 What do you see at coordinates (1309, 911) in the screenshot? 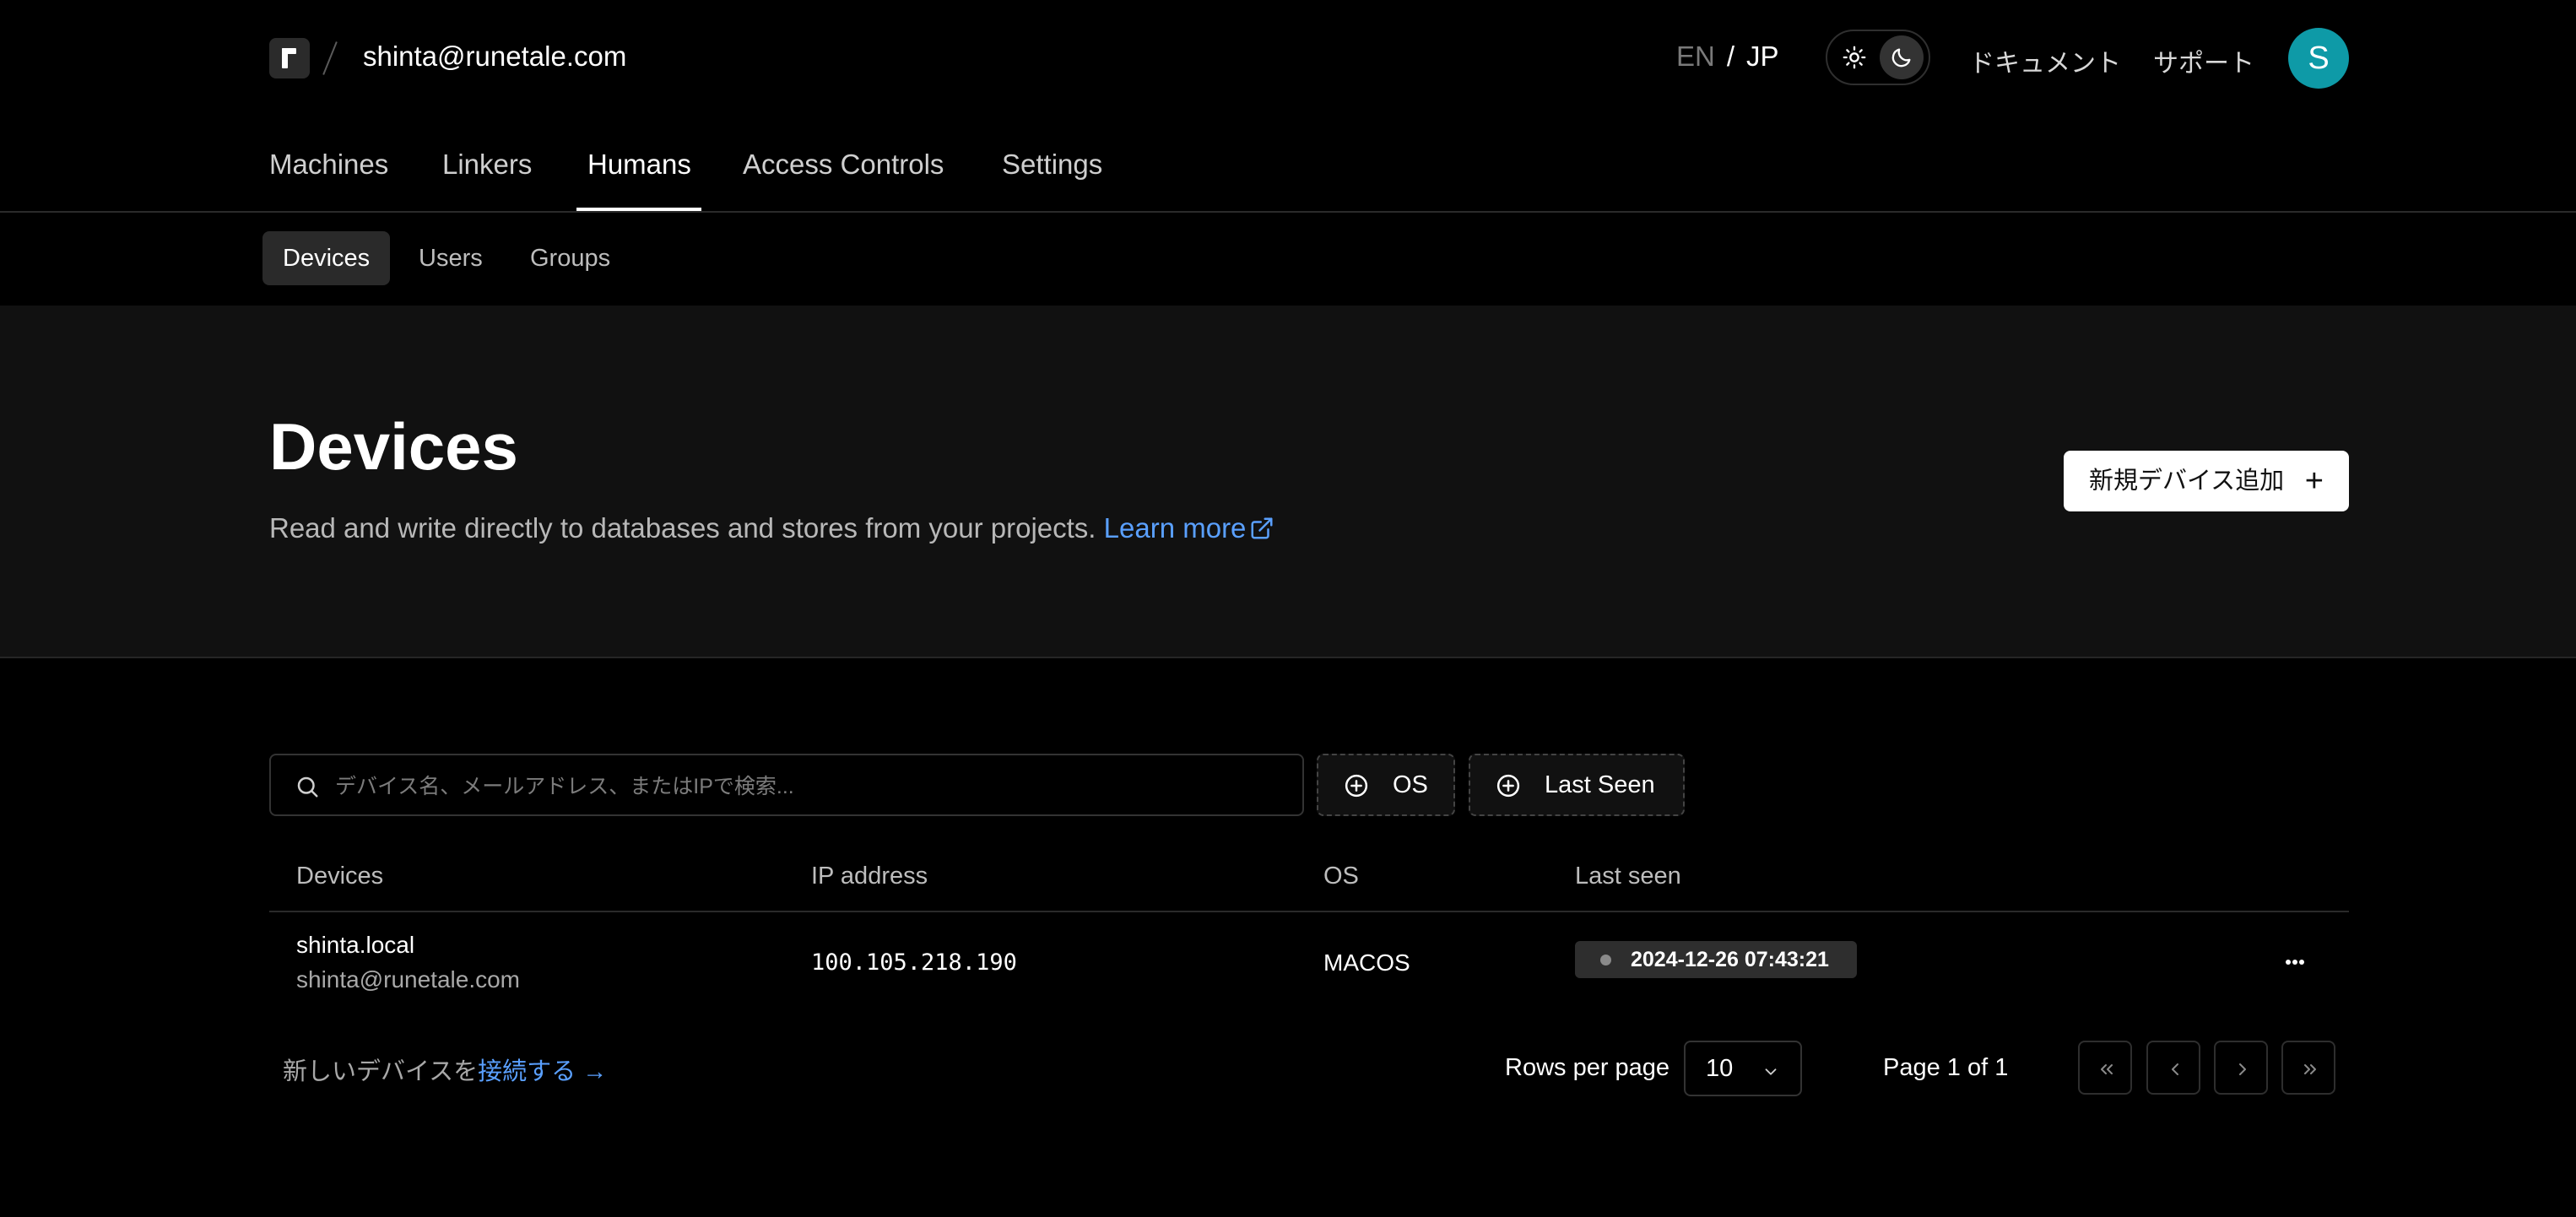
I see `header-divider` at bounding box center [1309, 911].